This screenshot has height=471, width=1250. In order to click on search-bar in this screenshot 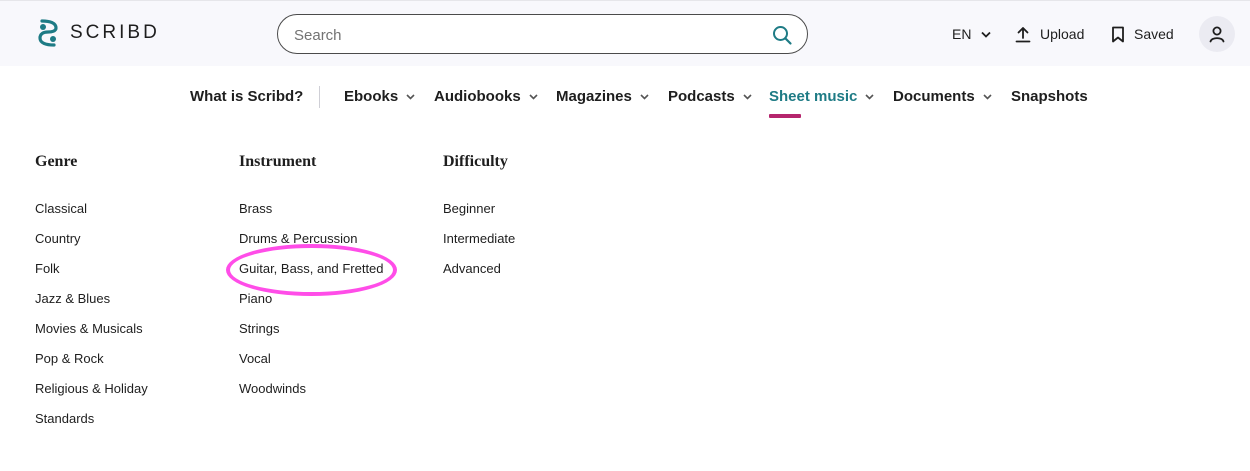, I will do `click(542, 34)`.